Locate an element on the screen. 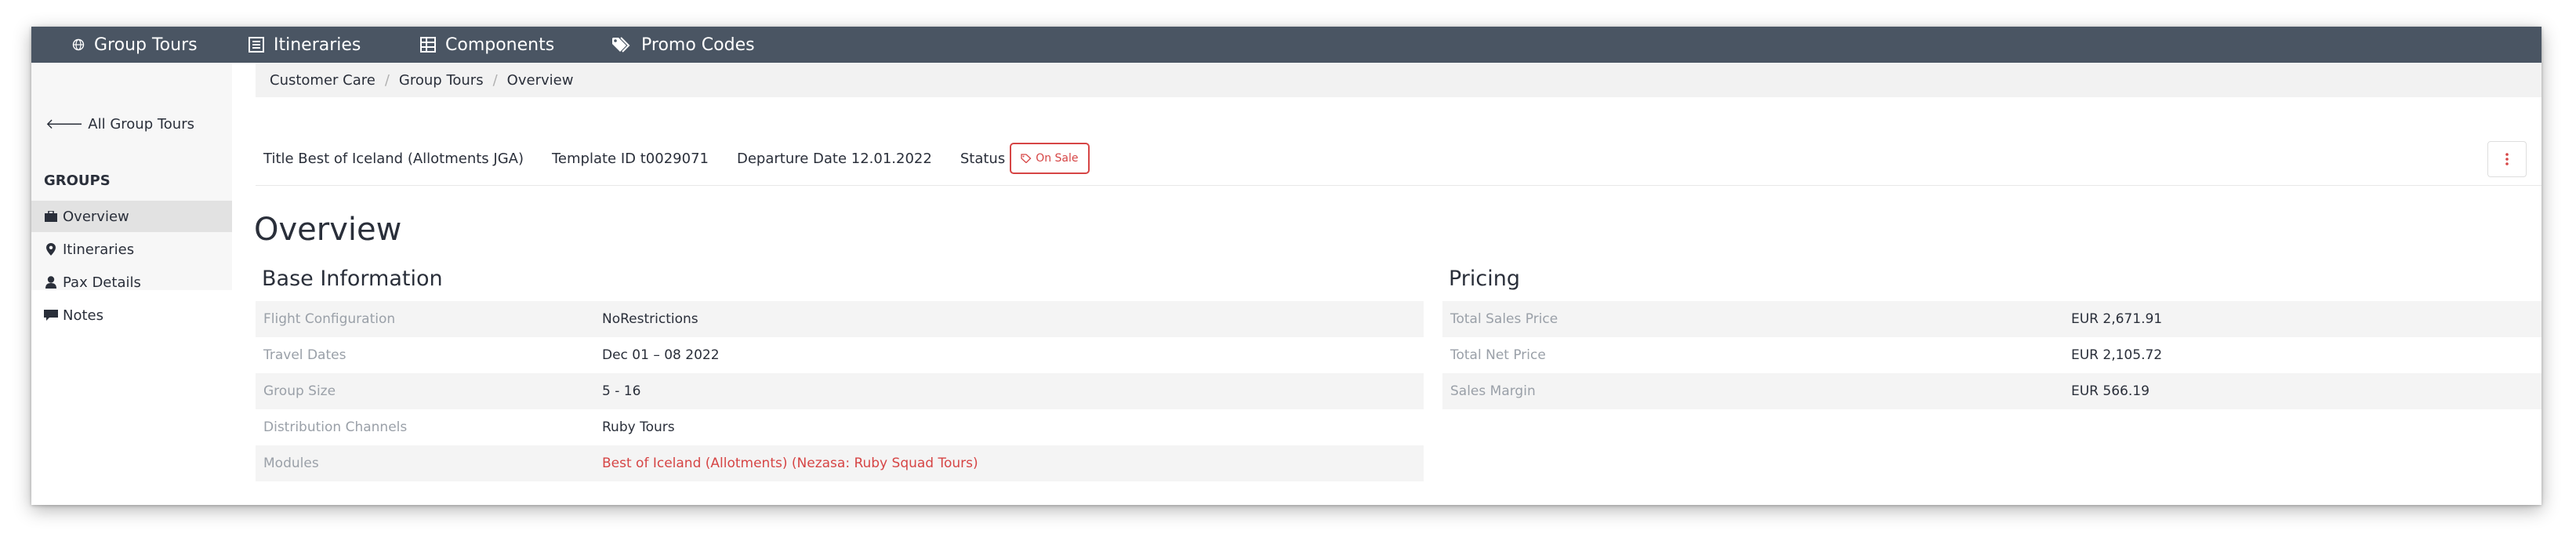  sidebar-item-notes: Notes is located at coordinates (131, 315).